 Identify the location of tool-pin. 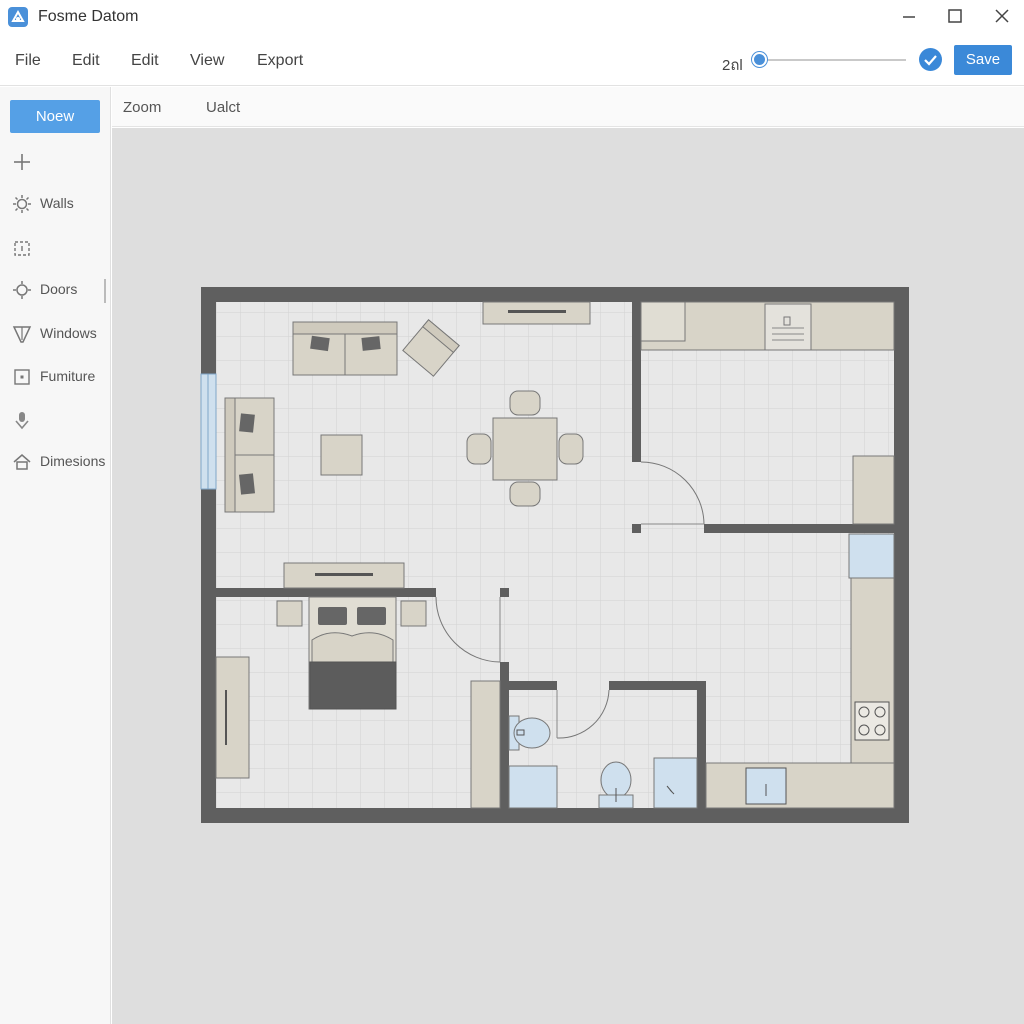
(60, 420).